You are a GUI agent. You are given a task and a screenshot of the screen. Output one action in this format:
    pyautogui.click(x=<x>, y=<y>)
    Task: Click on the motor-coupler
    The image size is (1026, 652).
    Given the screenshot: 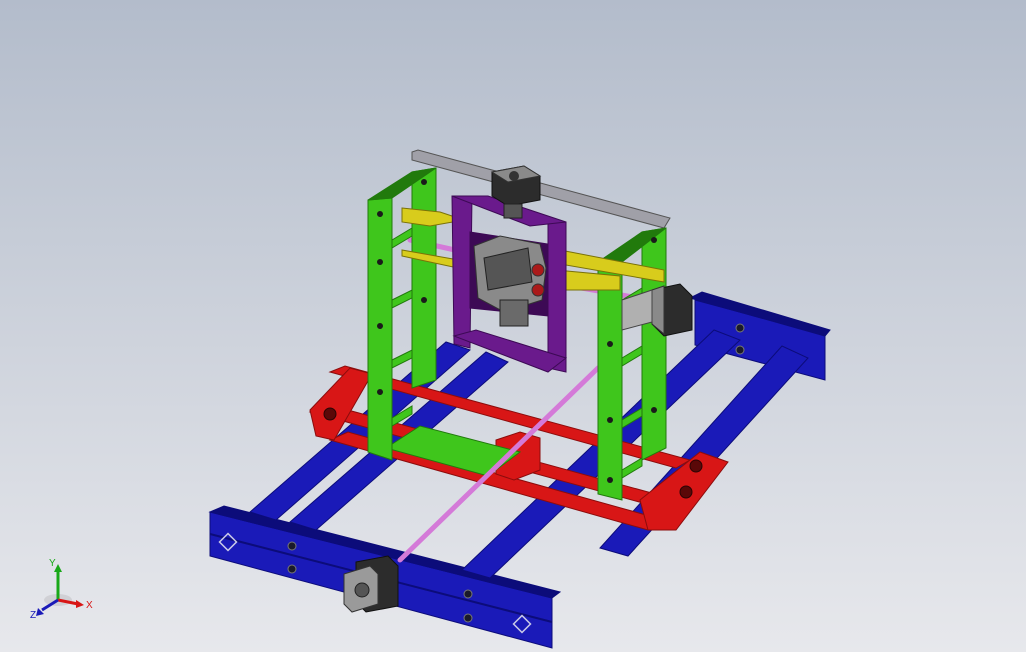 What is the action you would take?
    pyautogui.click(x=513, y=211)
    